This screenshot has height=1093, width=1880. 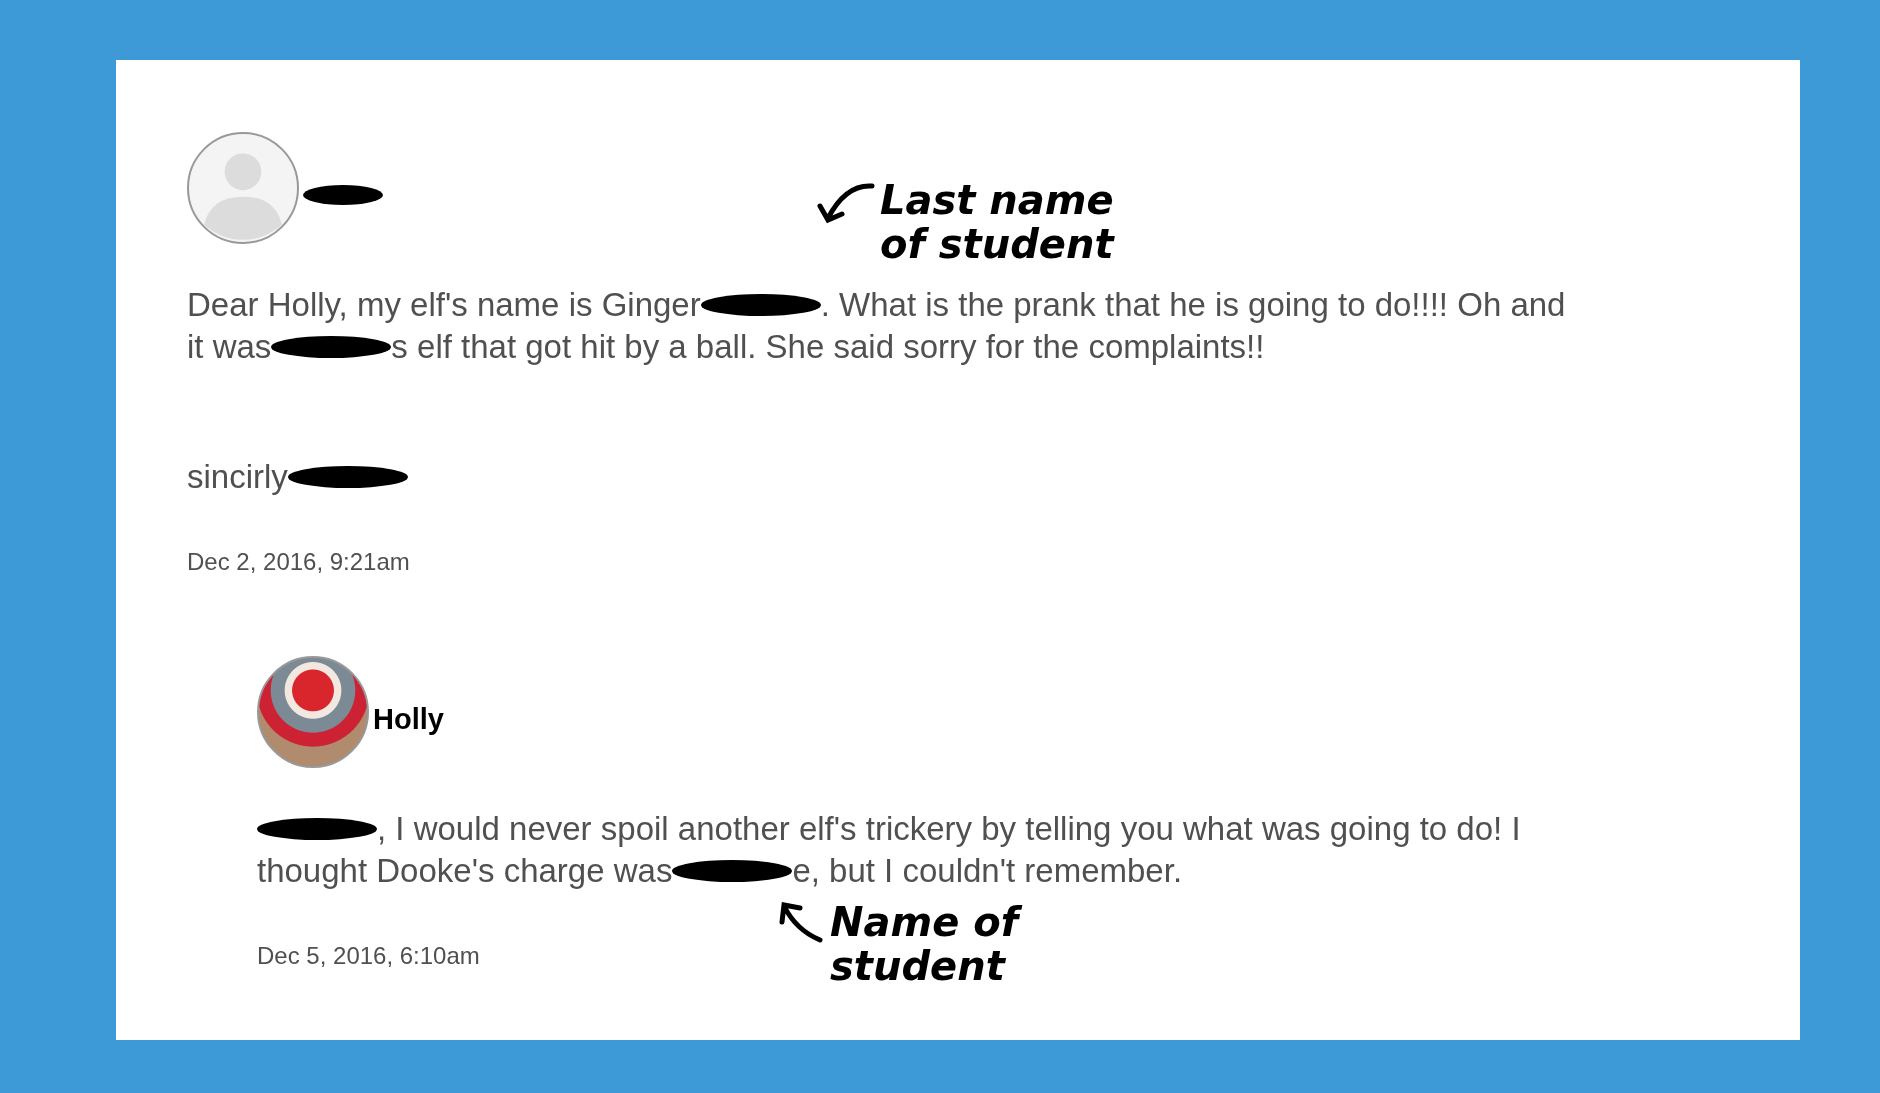 I want to click on annotation-text: Name of student, so click(x=940, y=944).